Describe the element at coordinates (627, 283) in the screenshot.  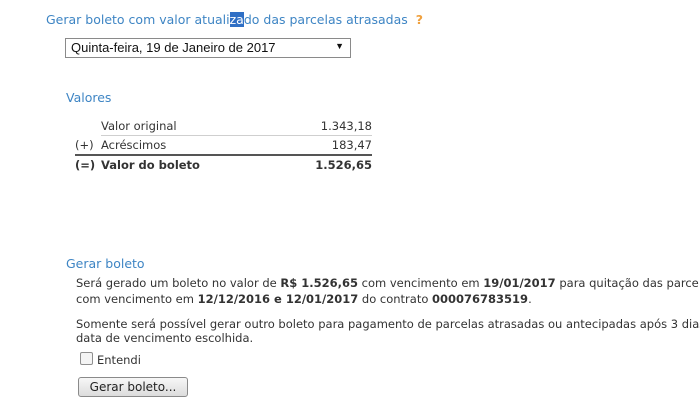
I see `info-text: para quitação das parce` at that location.